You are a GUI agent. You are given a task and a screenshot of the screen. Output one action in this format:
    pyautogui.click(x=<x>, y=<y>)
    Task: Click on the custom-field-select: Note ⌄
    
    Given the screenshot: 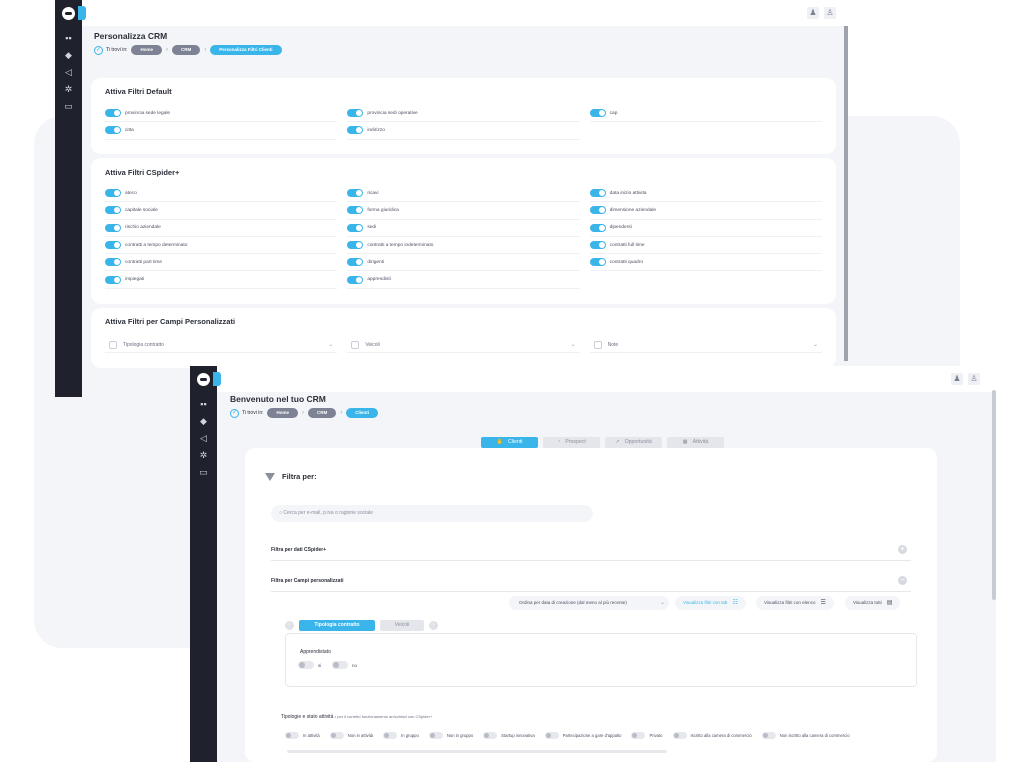 What is the action you would take?
    pyautogui.click(x=705, y=345)
    